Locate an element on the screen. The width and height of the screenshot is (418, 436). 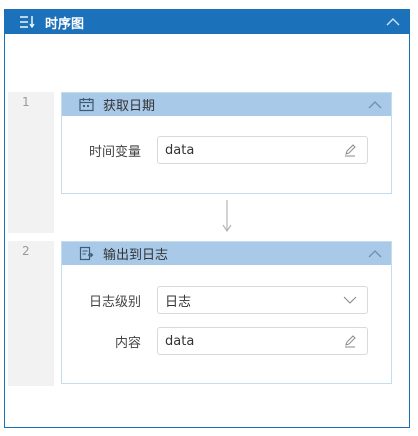
field-label: 日志级别 is located at coordinates (114, 302).